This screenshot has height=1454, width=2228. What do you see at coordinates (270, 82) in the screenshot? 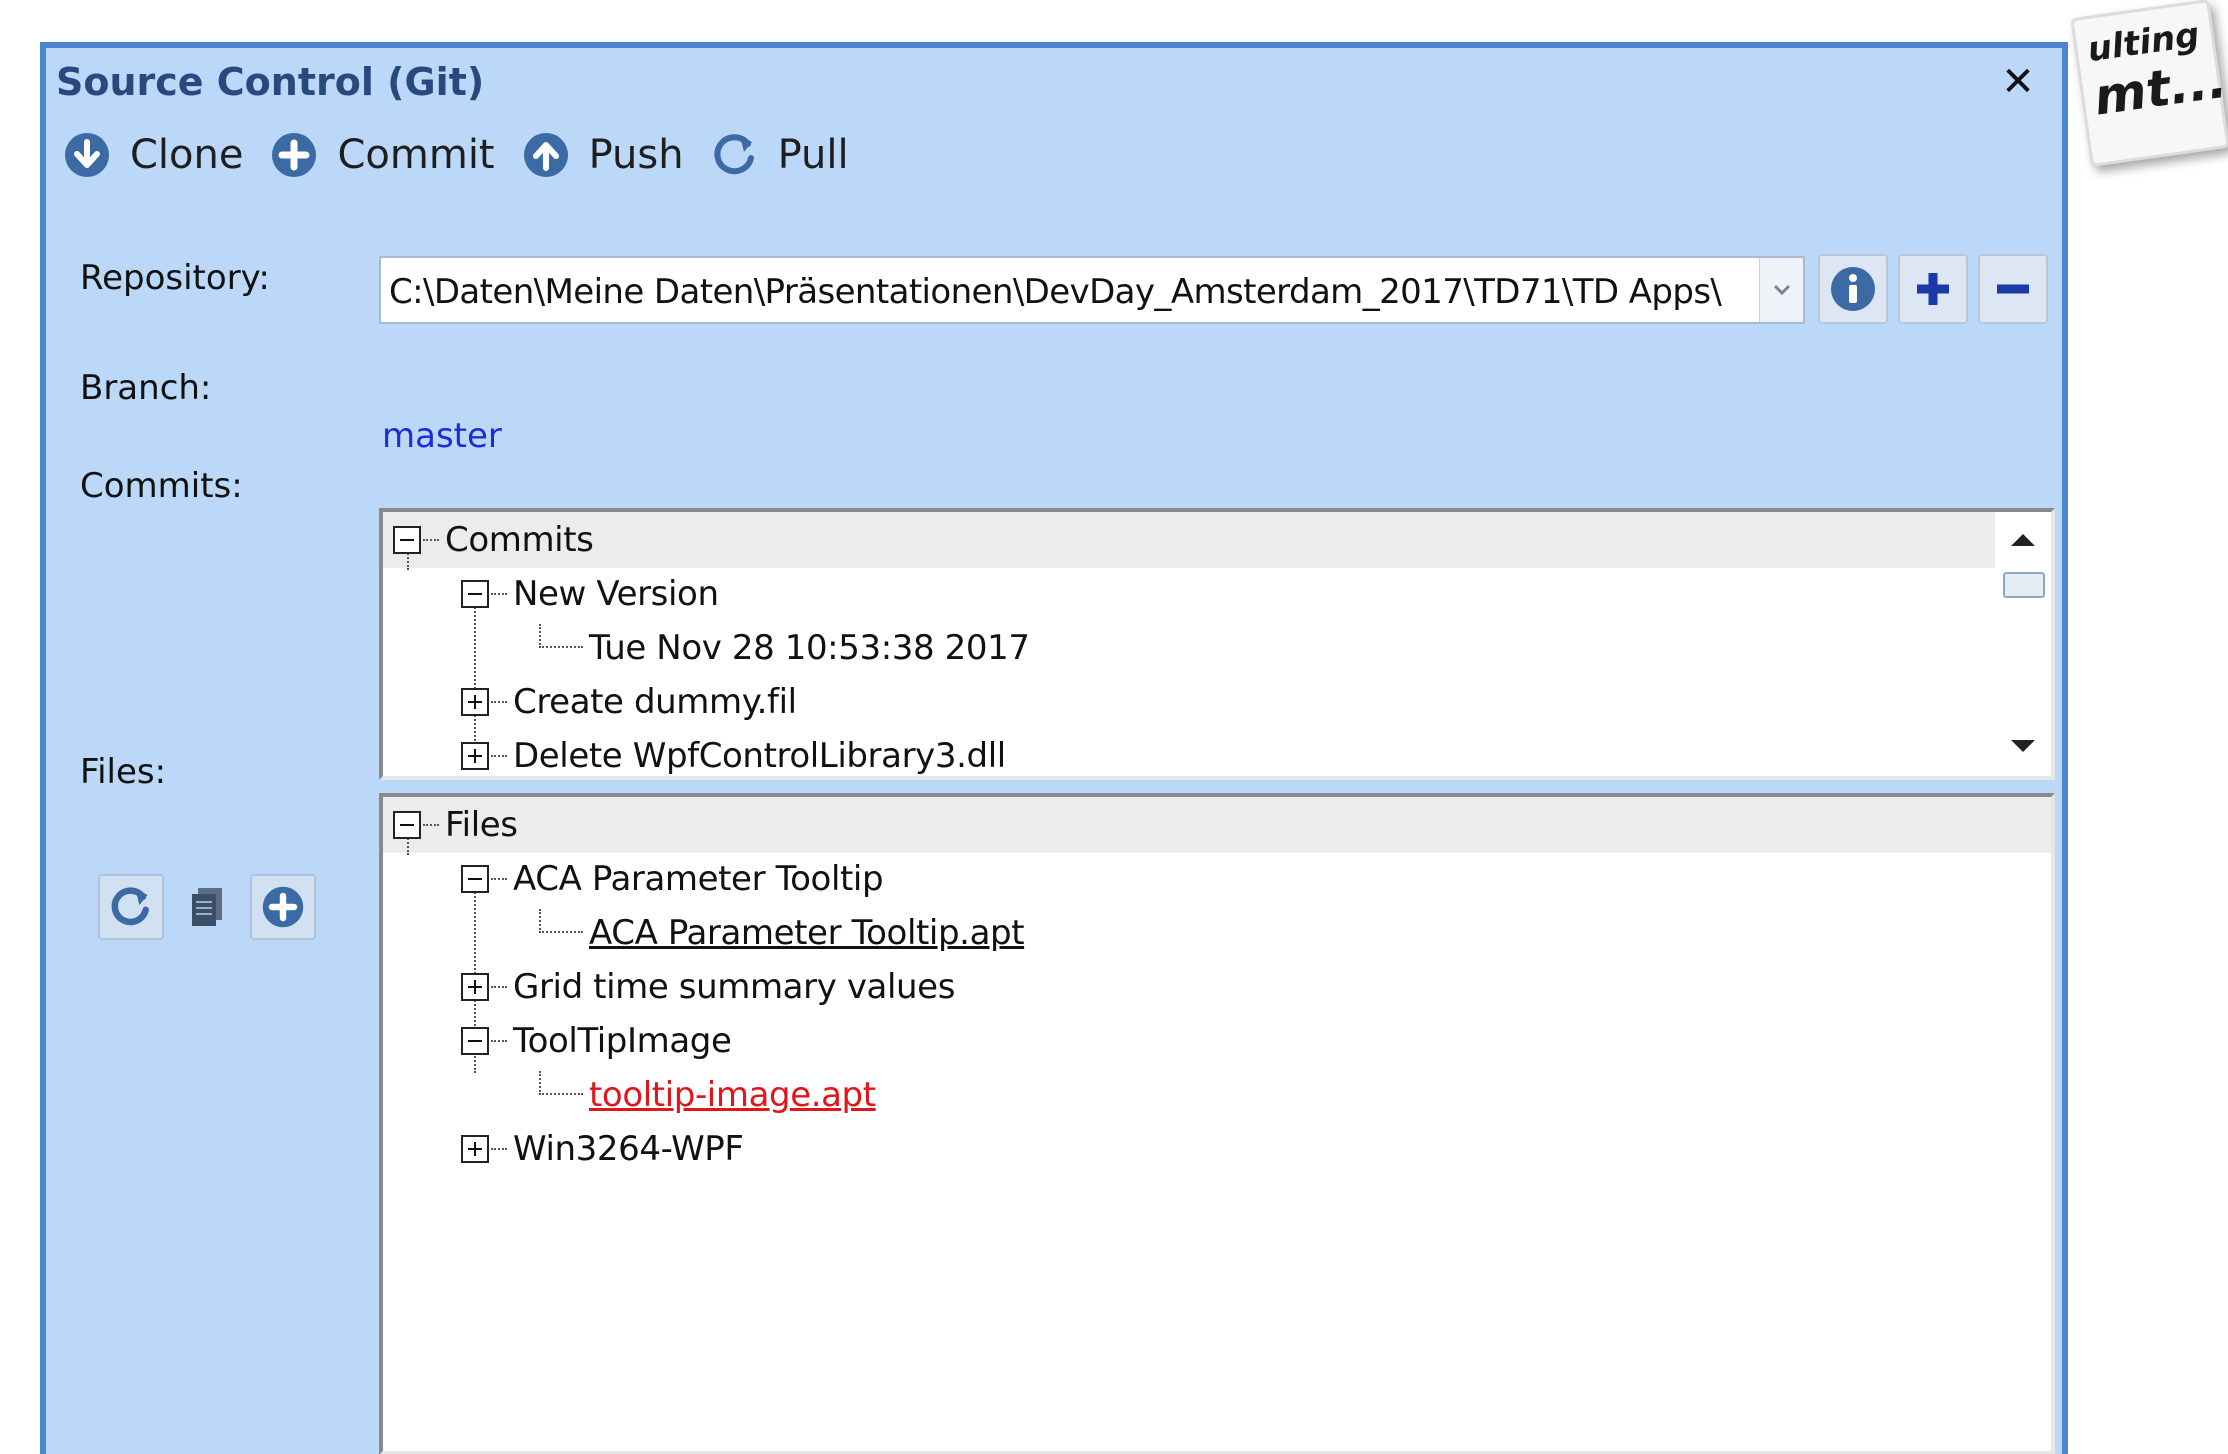
I see `window-title: Source Control (Git)` at bounding box center [270, 82].